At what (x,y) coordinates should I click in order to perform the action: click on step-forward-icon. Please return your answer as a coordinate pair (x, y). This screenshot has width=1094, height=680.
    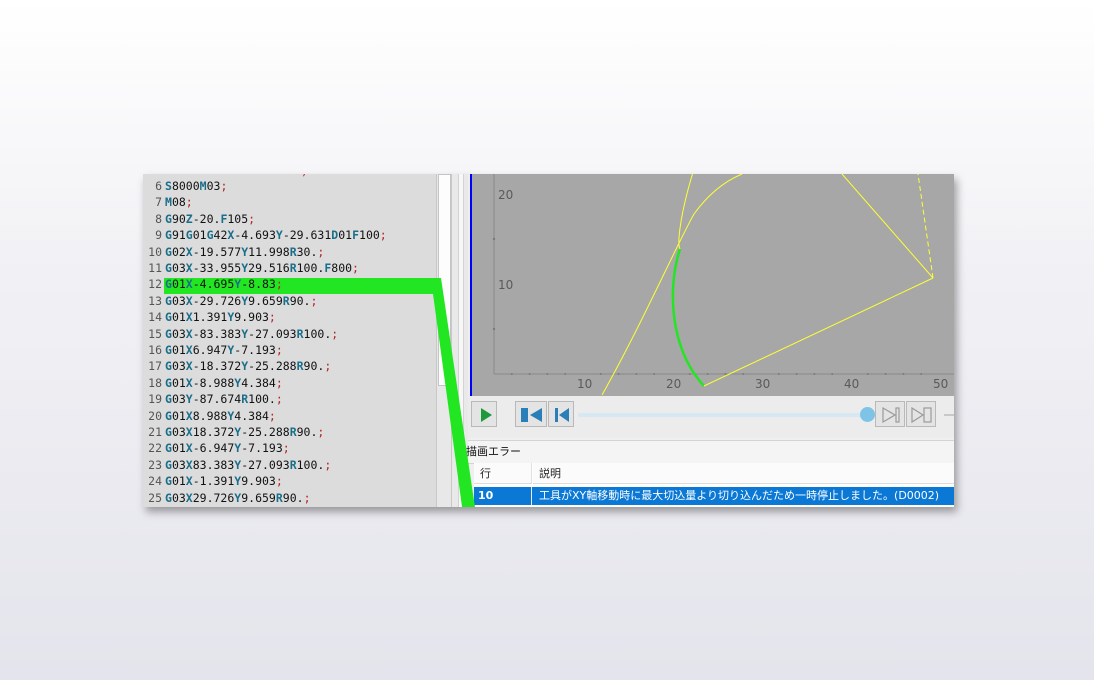
    Looking at the image, I should click on (891, 415).